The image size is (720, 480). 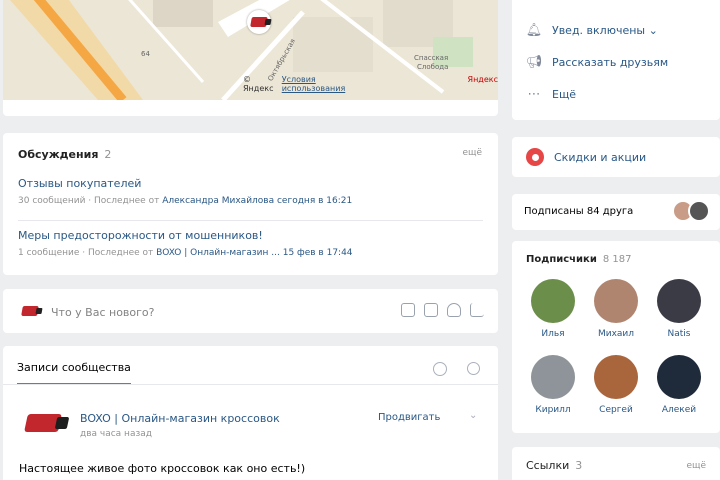 I want to click on discussions-count: 2, so click(x=108, y=154).